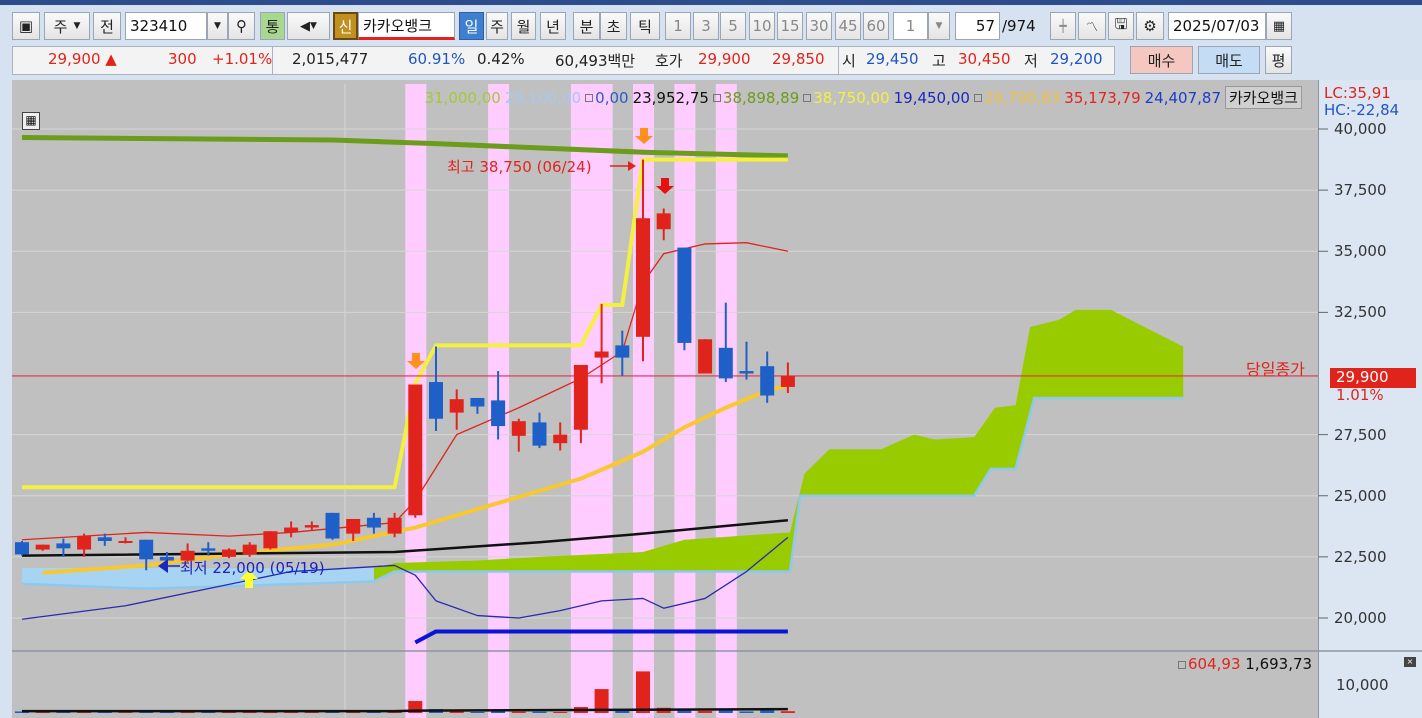 This screenshot has width=1422, height=718. What do you see at coordinates (1102, 97) in the screenshot?
I see `legend-item: 35,173,79` at bounding box center [1102, 97].